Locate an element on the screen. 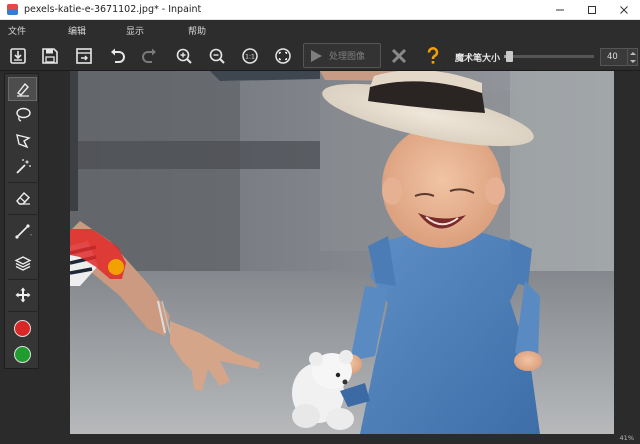 This screenshot has height=444, width=640. actual-size-icon: 1:1 is located at coordinates (249, 55).